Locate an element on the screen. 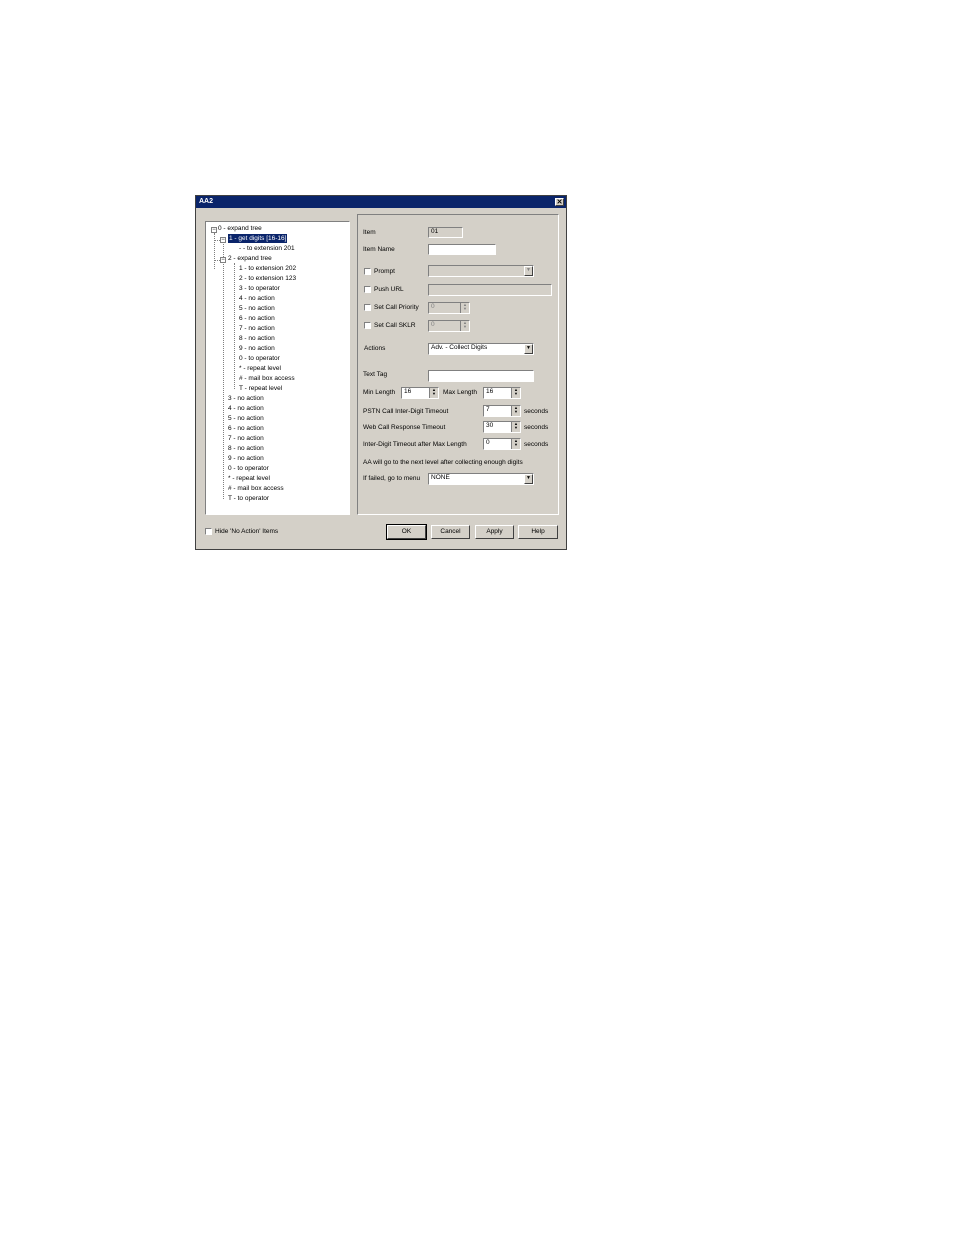  close-button: ✕ is located at coordinates (559, 202).